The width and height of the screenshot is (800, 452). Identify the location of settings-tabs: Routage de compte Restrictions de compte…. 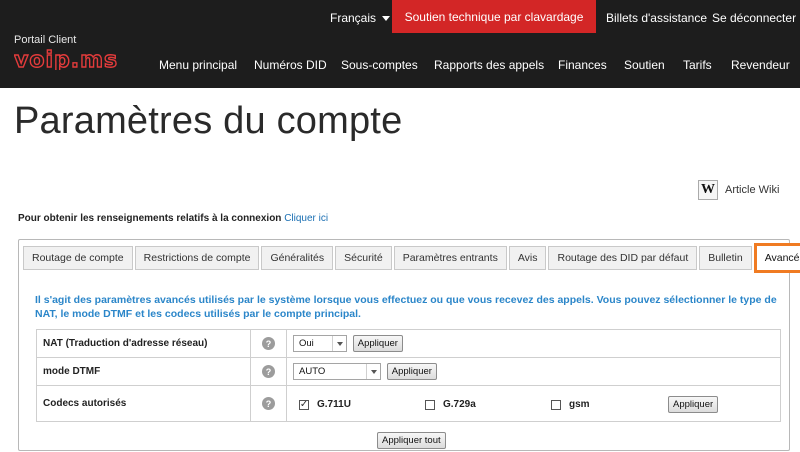
(411, 258).